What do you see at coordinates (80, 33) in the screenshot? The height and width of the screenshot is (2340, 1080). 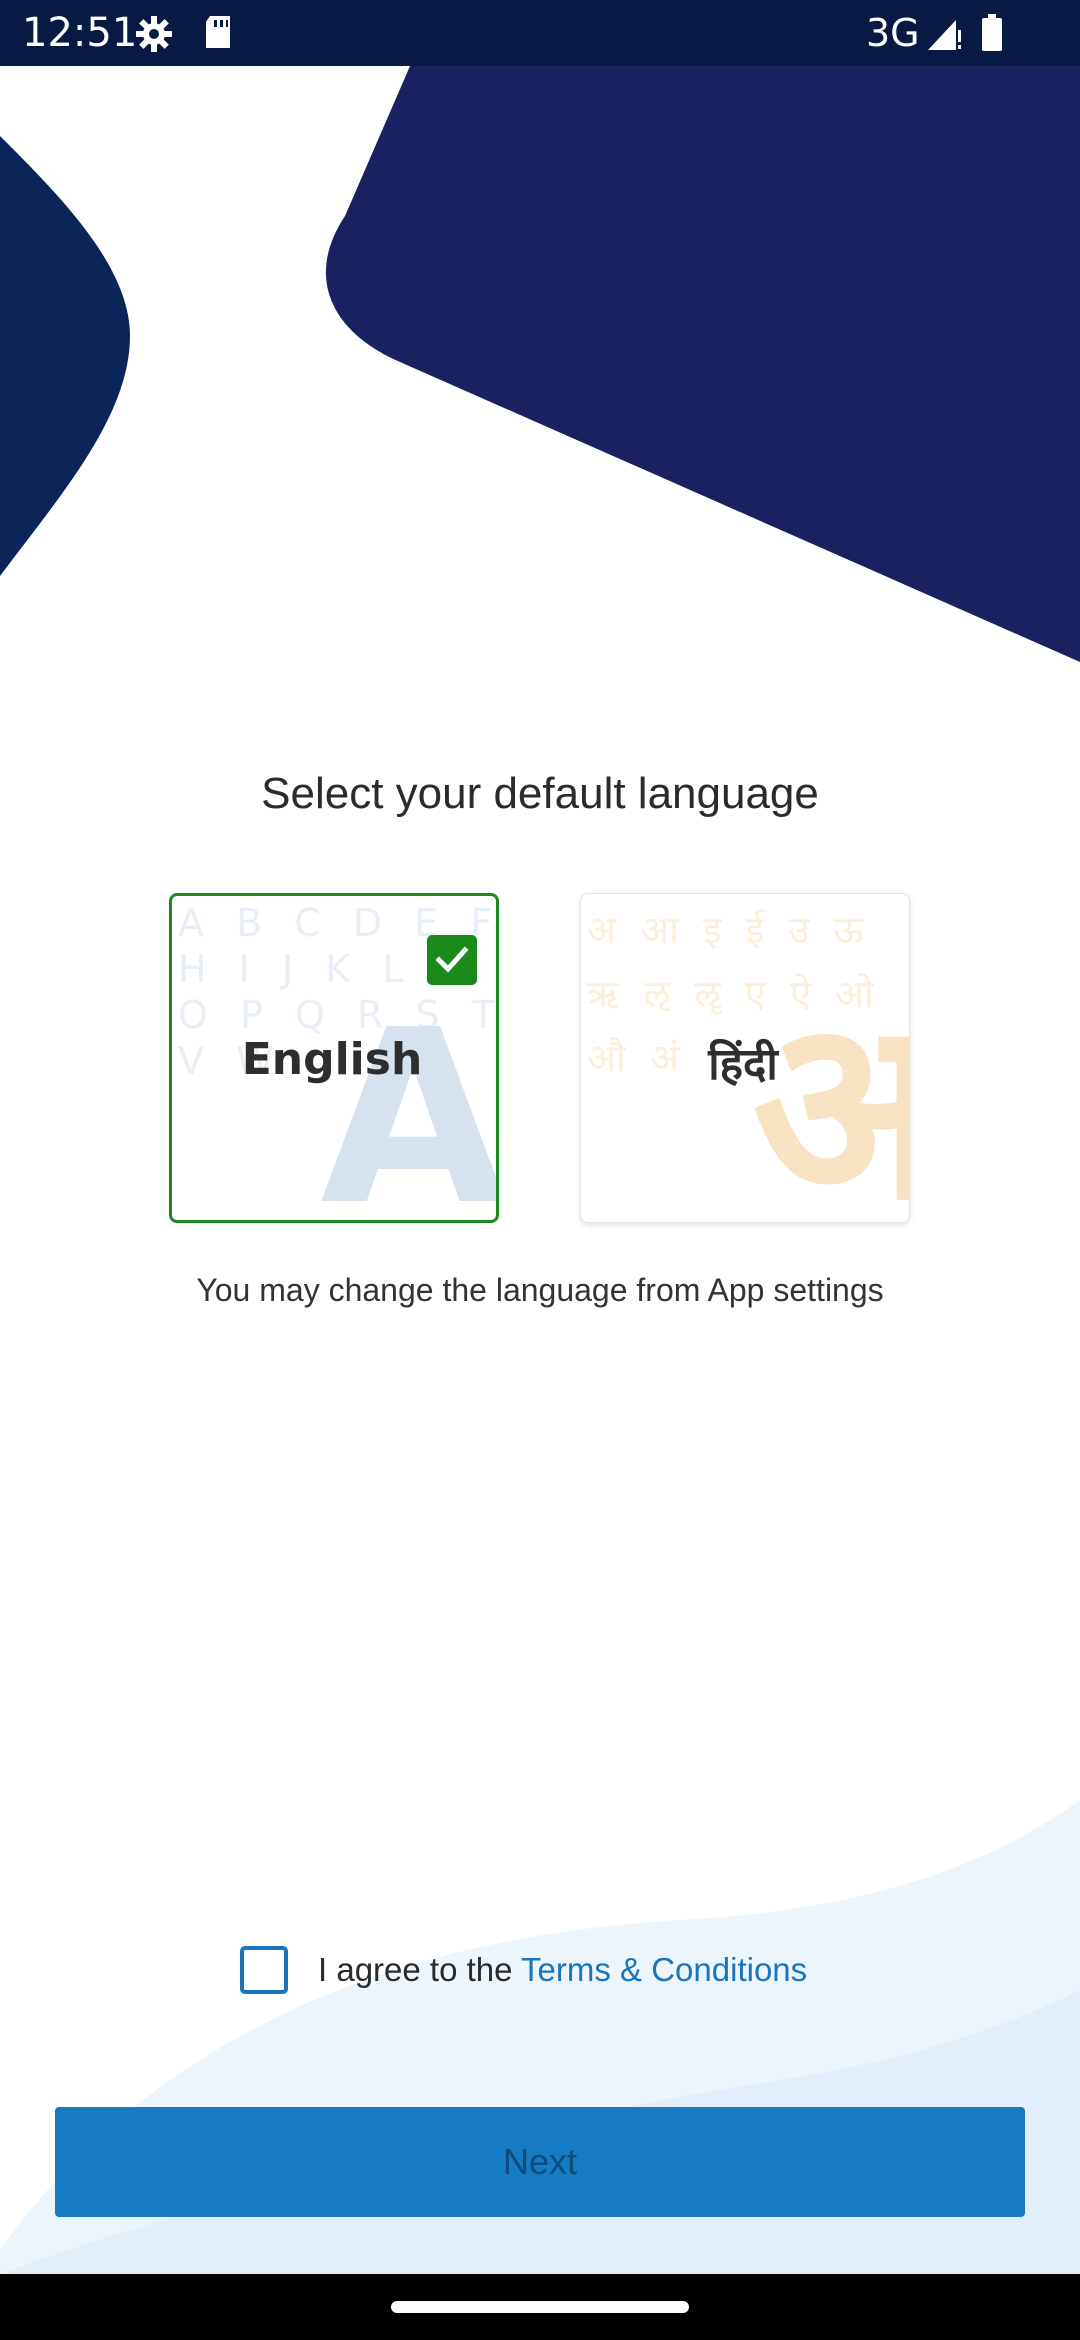 I see `status-time: 12:51` at bounding box center [80, 33].